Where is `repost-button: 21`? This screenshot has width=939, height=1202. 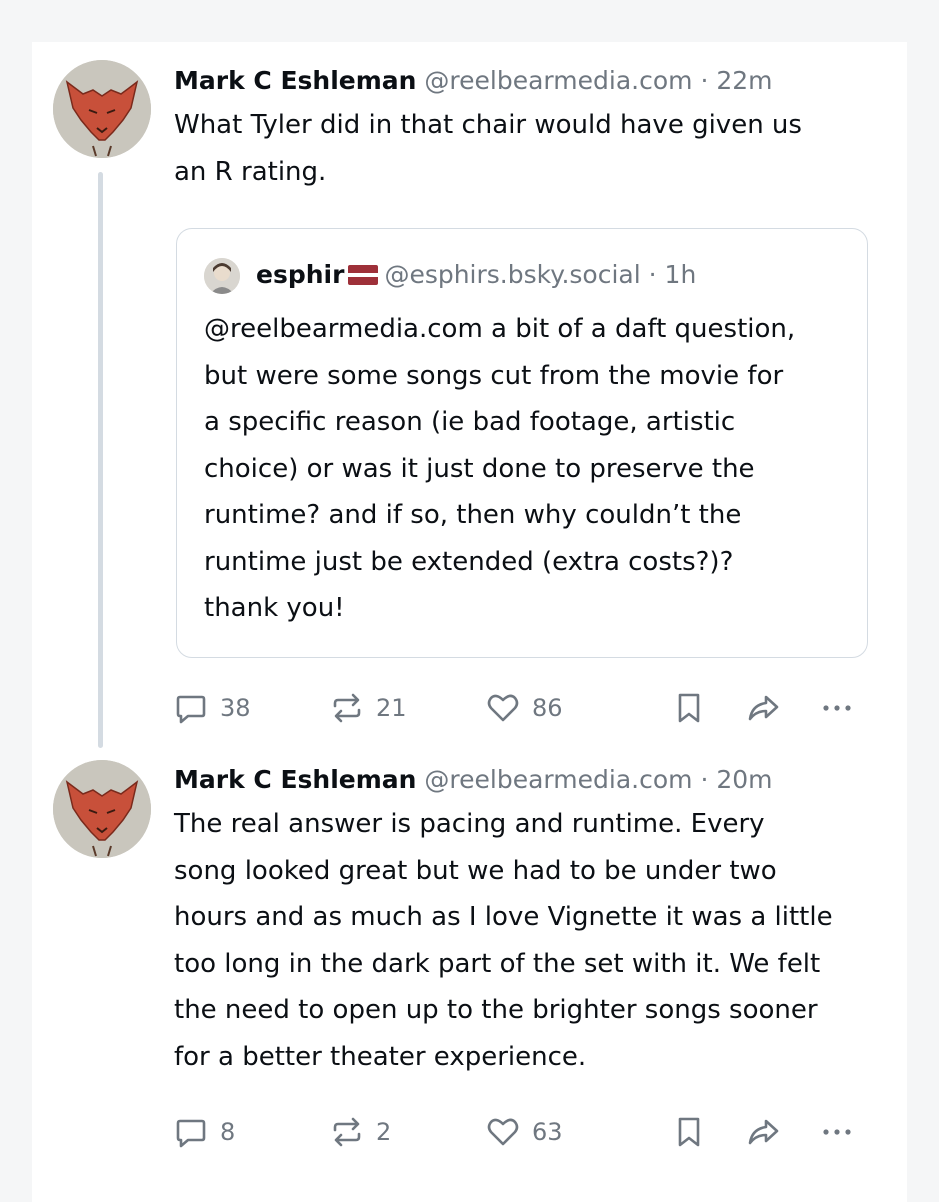
repost-button: 21 is located at coordinates (368, 708).